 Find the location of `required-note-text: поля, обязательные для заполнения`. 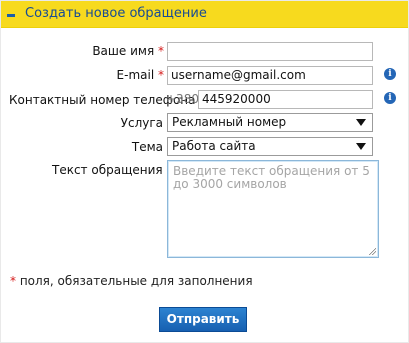

required-note-text: поля, обязательные для заполнения is located at coordinates (136, 281).